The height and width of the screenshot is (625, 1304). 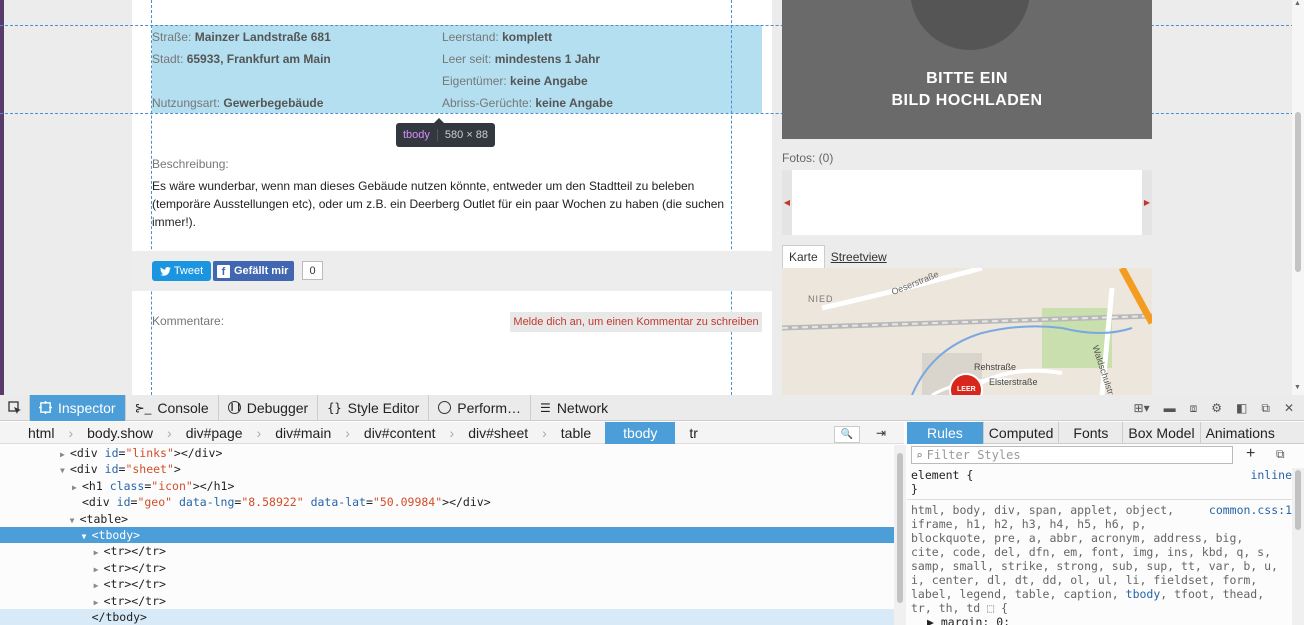 I want to click on crumb-div-main: div#main, so click(x=303, y=433).